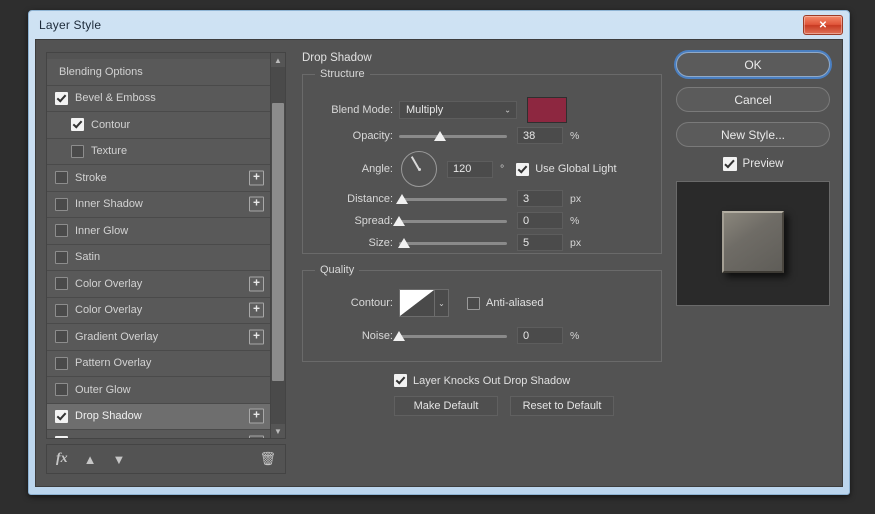 This screenshot has height=514, width=875. I want to click on angle-dial, so click(419, 169).